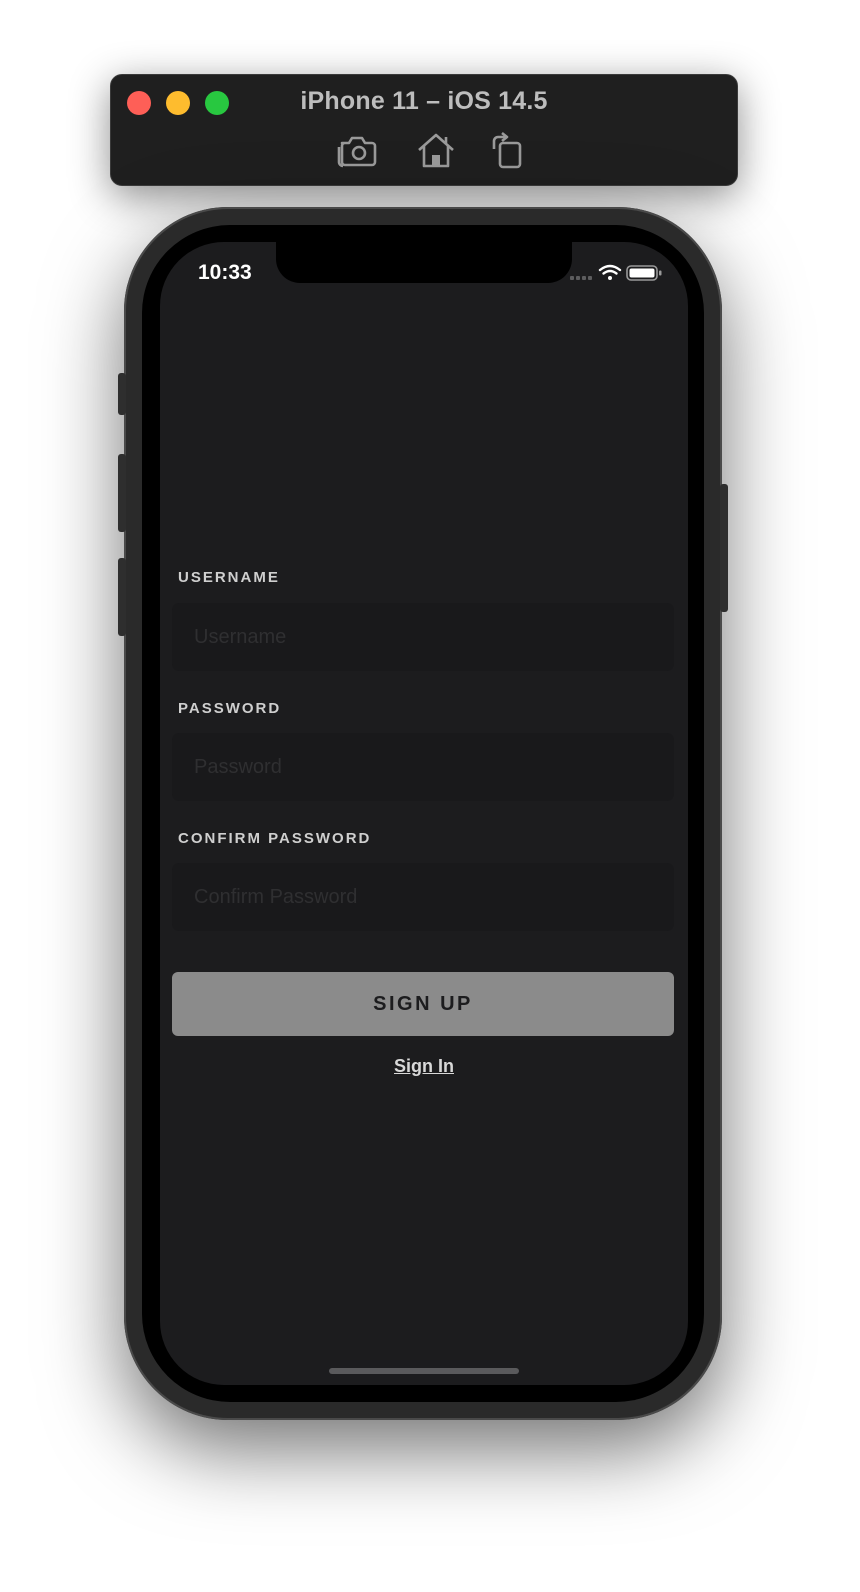 The width and height of the screenshot is (860, 1592). I want to click on status-icons, so click(618, 273).